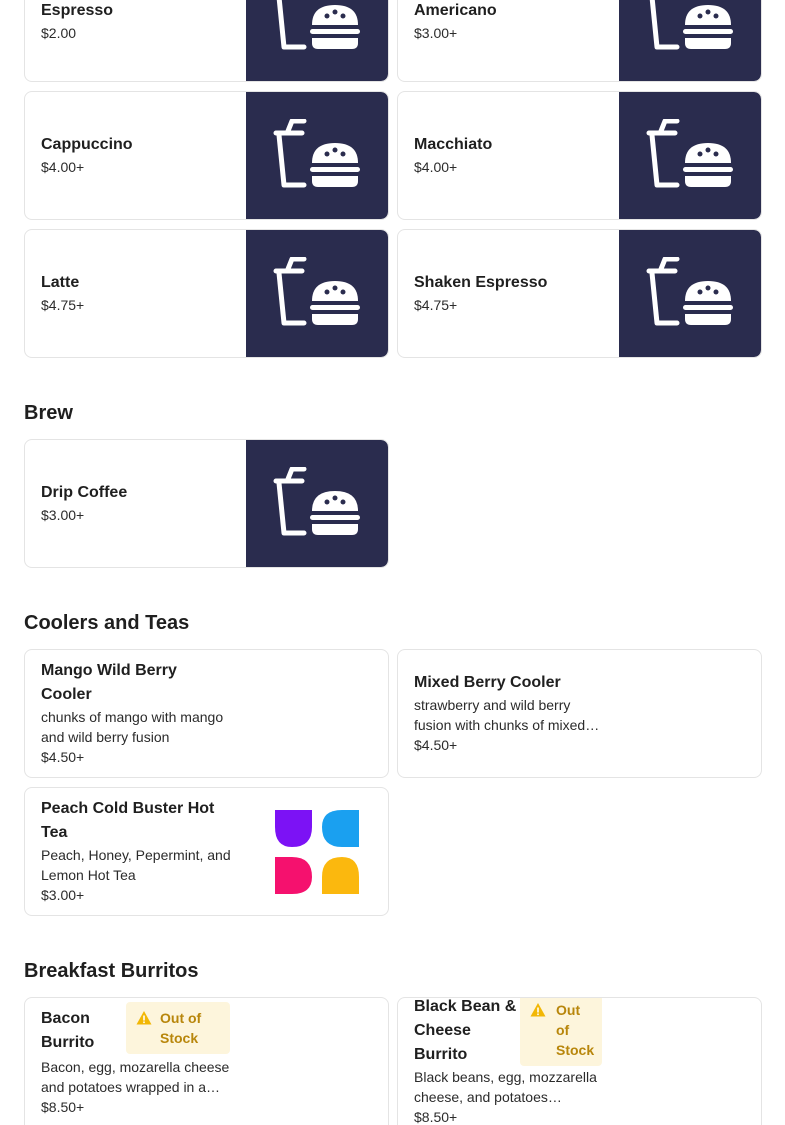  What do you see at coordinates (579, 155) in the screenshot?
I see `menu-item-card: Macchiato $4.00+` at bounding box center [579, 155].